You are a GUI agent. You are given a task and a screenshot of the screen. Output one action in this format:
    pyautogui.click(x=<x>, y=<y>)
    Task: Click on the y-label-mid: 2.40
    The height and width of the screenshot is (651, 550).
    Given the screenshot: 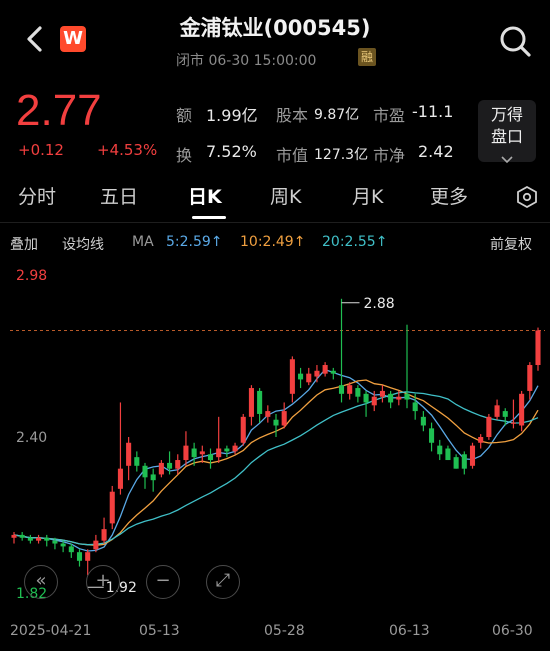 What is the action you would take?
    pyautogui.click(x=31, y=438)
    